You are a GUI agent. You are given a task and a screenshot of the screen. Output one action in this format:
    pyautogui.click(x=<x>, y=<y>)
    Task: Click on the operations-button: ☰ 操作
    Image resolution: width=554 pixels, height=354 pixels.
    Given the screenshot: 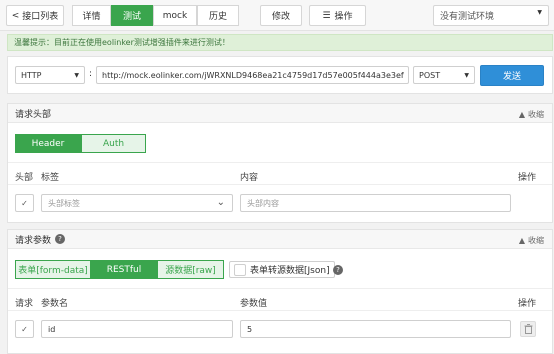 What is the action you would take?
    pyautogui.click(x=337, y=15)
    